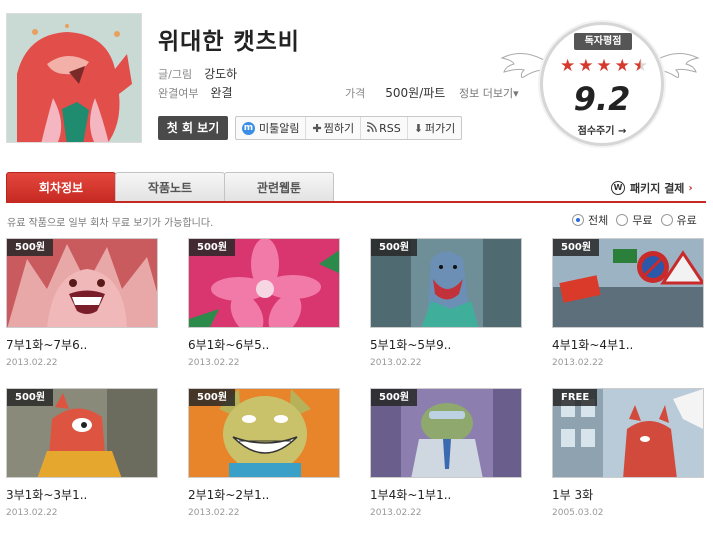 The image size is (713, 537). I want to click on filter-all: 전체, so click(590, 220).